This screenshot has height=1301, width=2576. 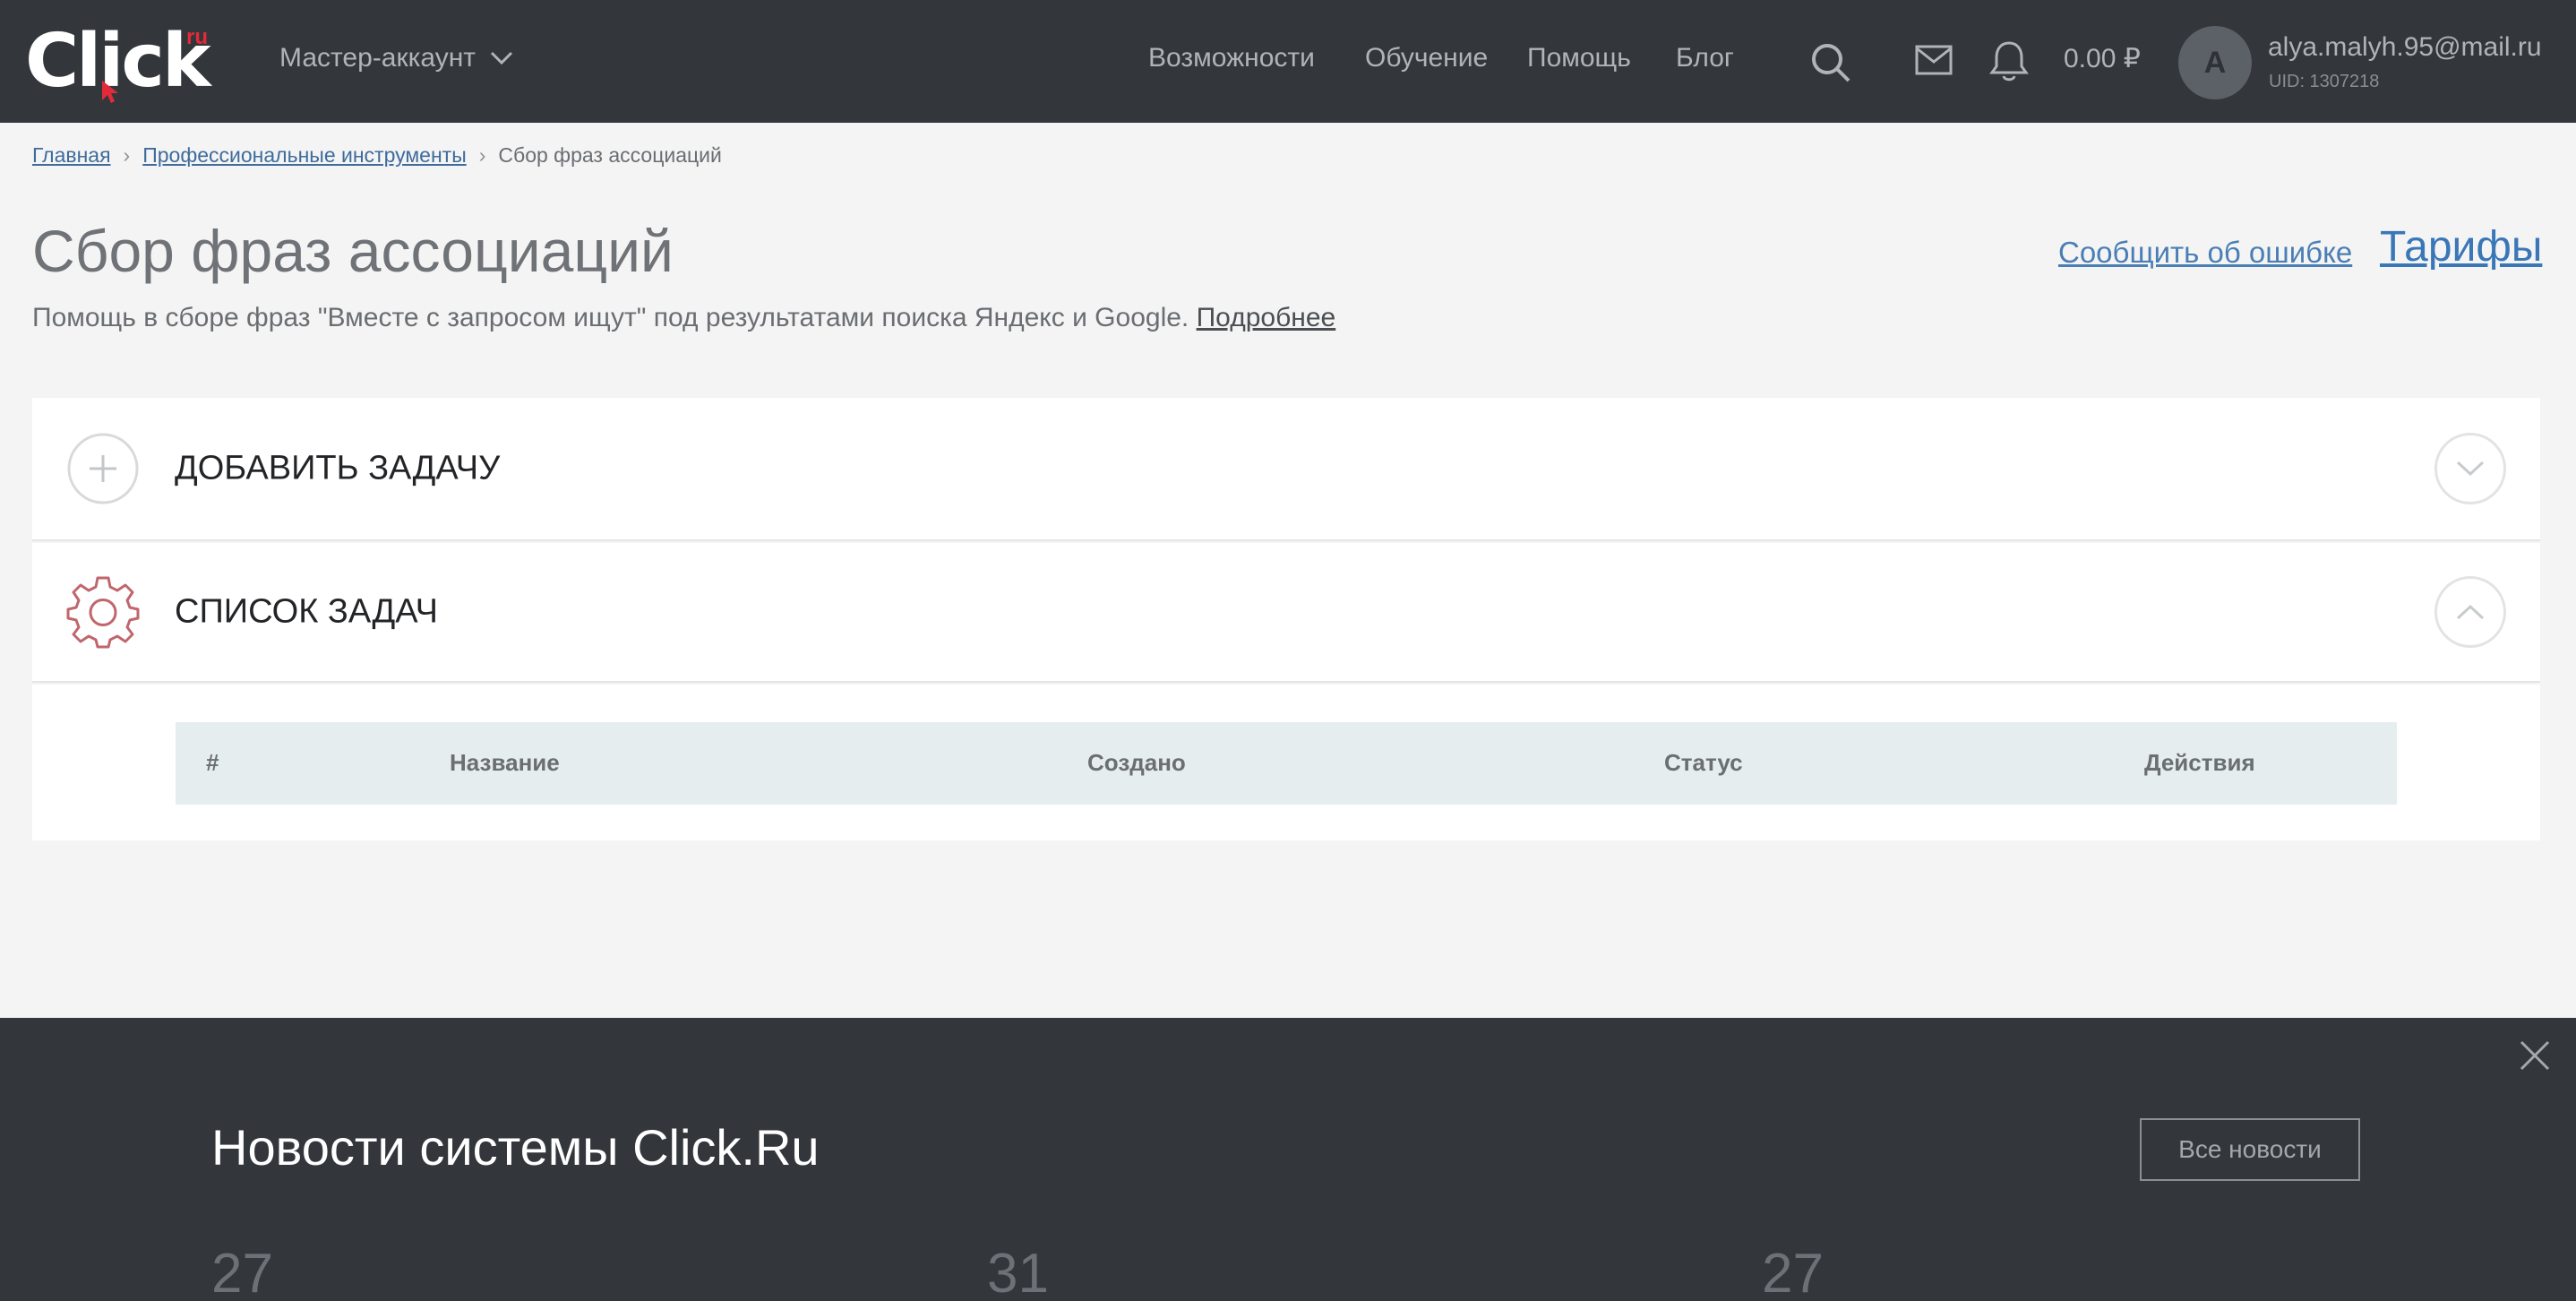 I want to click on page-title: Сбор фраз ассоциаций, so click(x=353, y=251).